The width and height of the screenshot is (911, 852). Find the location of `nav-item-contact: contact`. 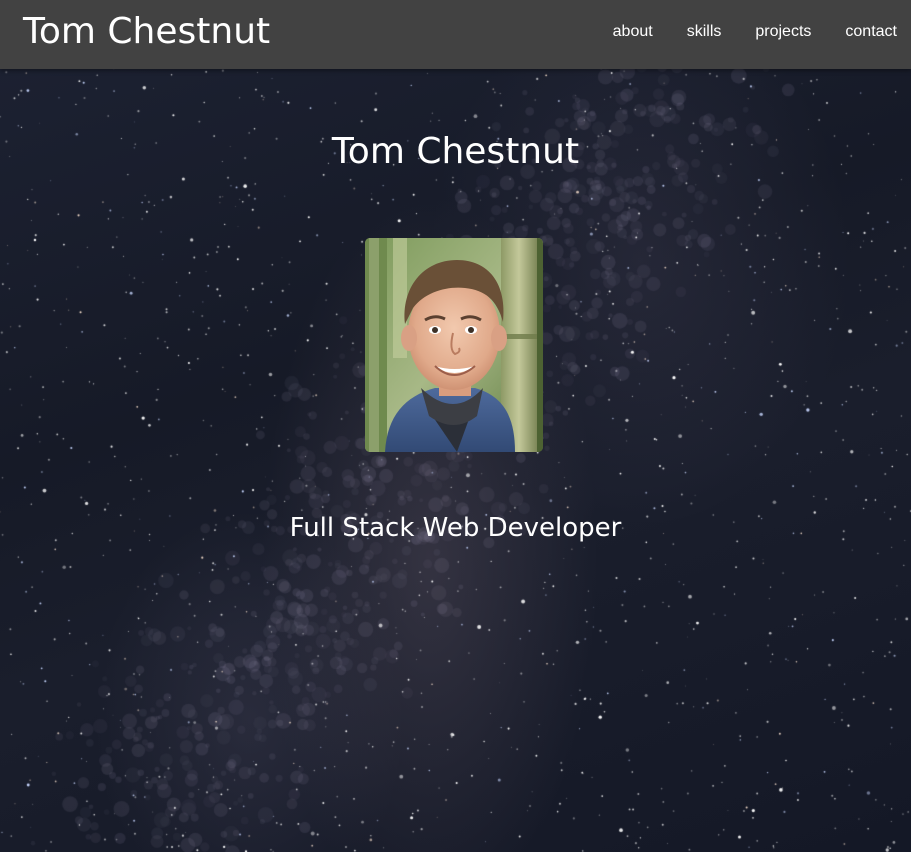

nav-item-contact: contact is located at coordinates (854, 32).